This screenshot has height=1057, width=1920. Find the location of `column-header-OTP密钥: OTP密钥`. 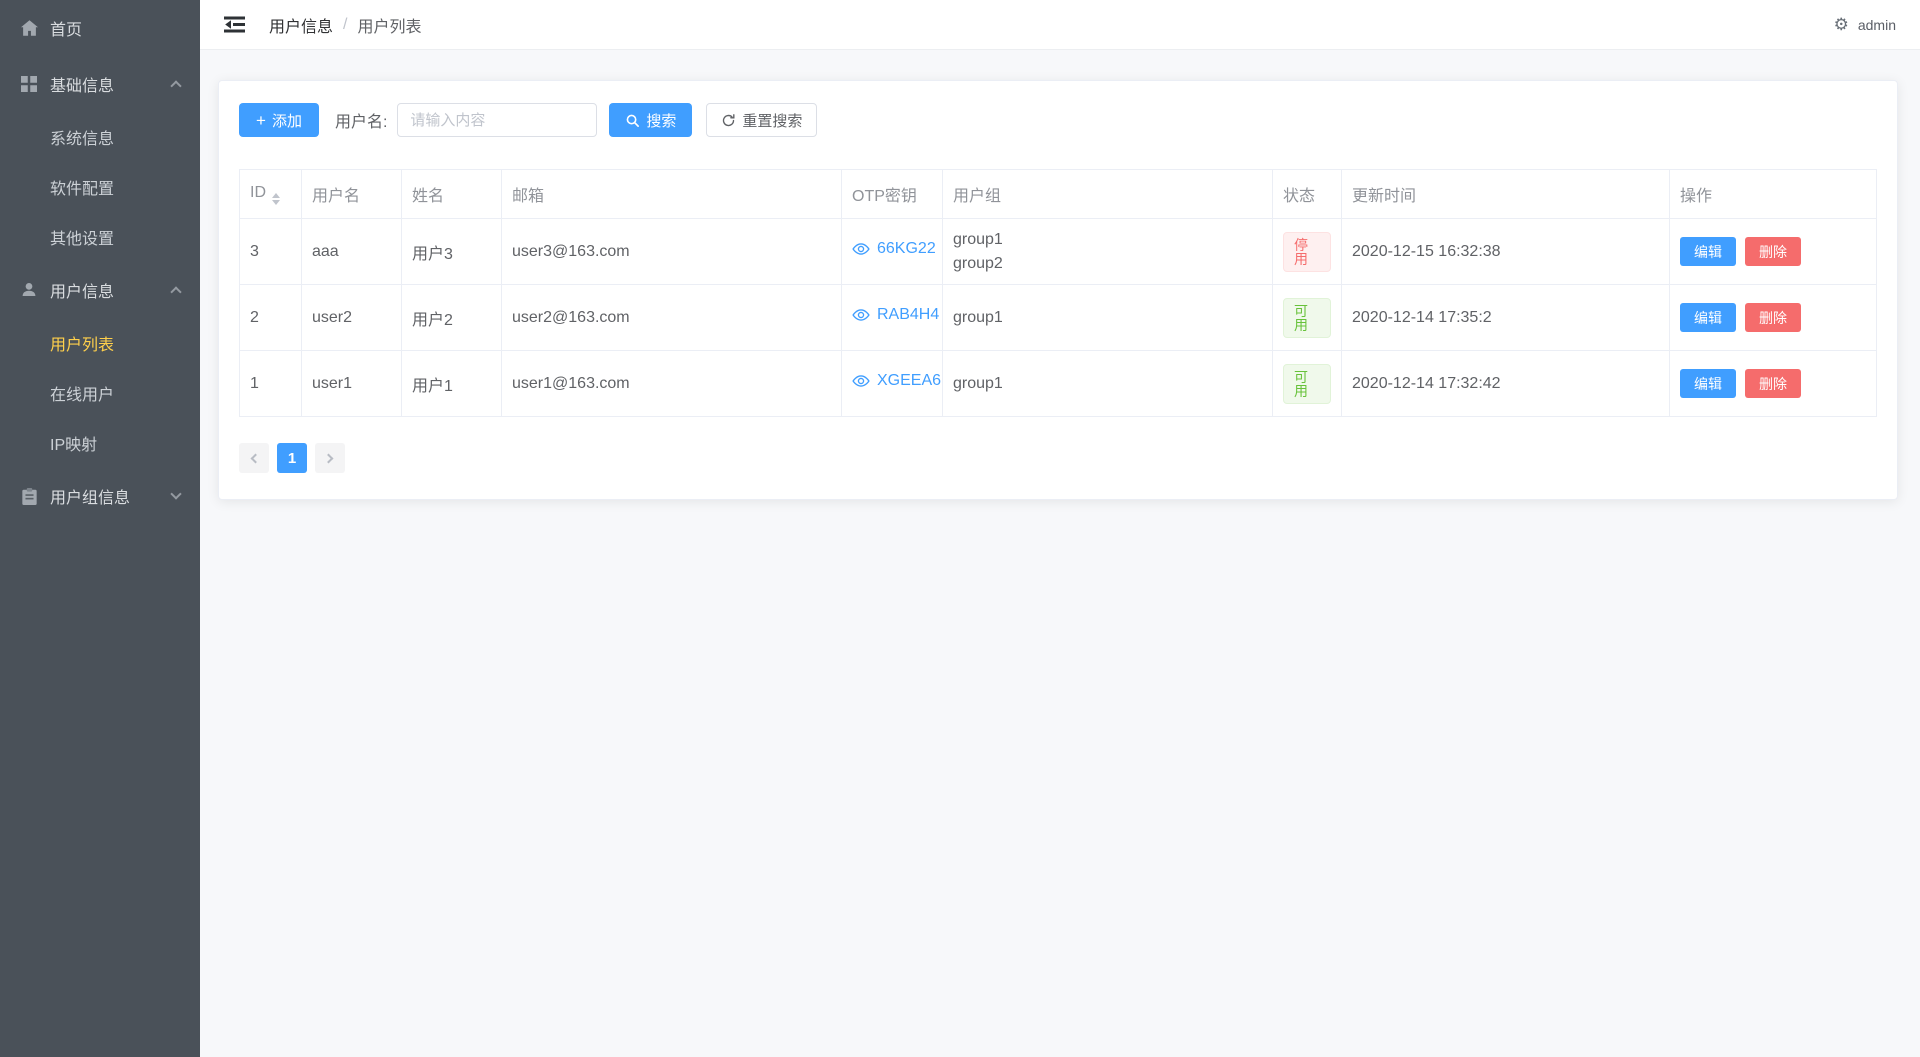

column-header-OTP密钥: OTP密钥 is located at coordinates (892, 194).